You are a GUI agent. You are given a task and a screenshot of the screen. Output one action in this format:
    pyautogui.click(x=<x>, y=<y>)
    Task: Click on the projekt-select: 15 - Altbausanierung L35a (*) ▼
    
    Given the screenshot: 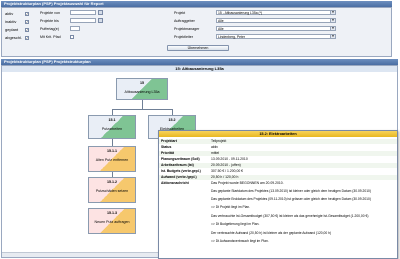 What is the action you would take?
    pyautogui.click(x=276, y=12)
    